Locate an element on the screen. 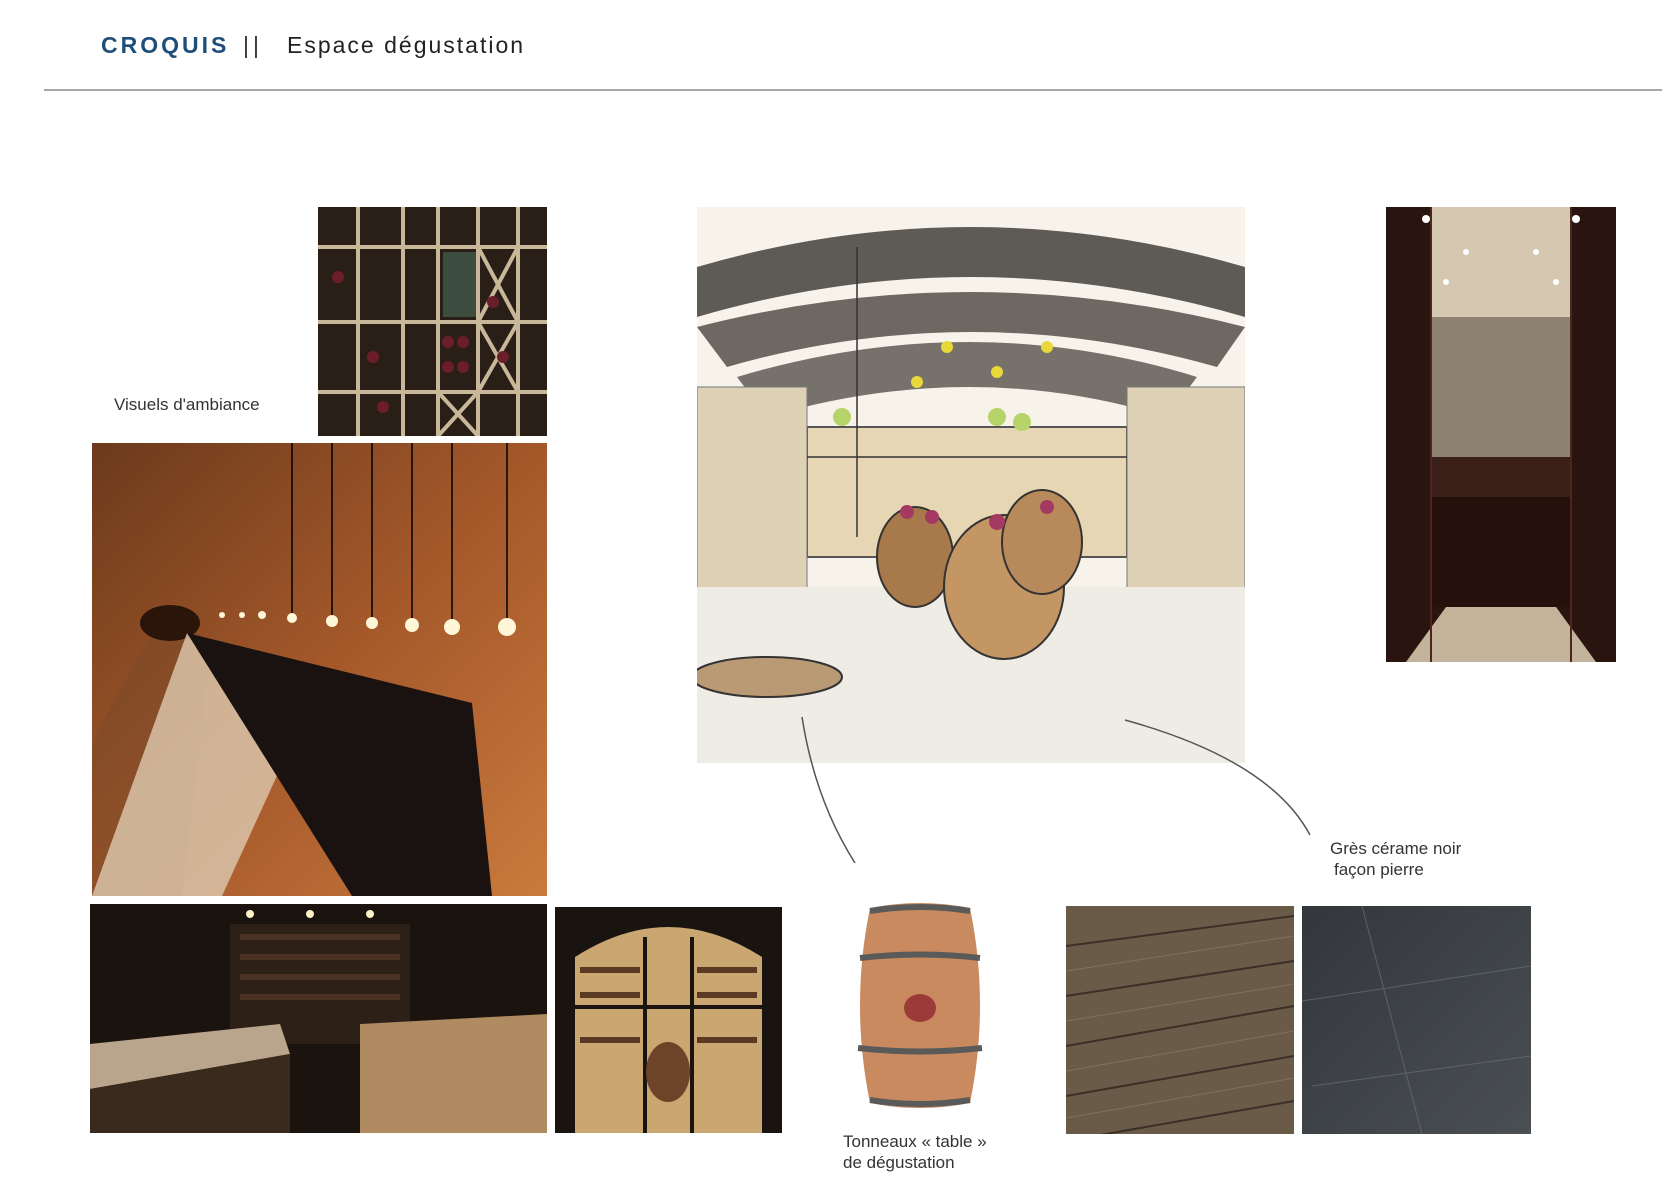 The width and height of the screenshot is (1662, 1200). tiles-label-line1: Grès cérame noir is located at coordinates (1396, 848).